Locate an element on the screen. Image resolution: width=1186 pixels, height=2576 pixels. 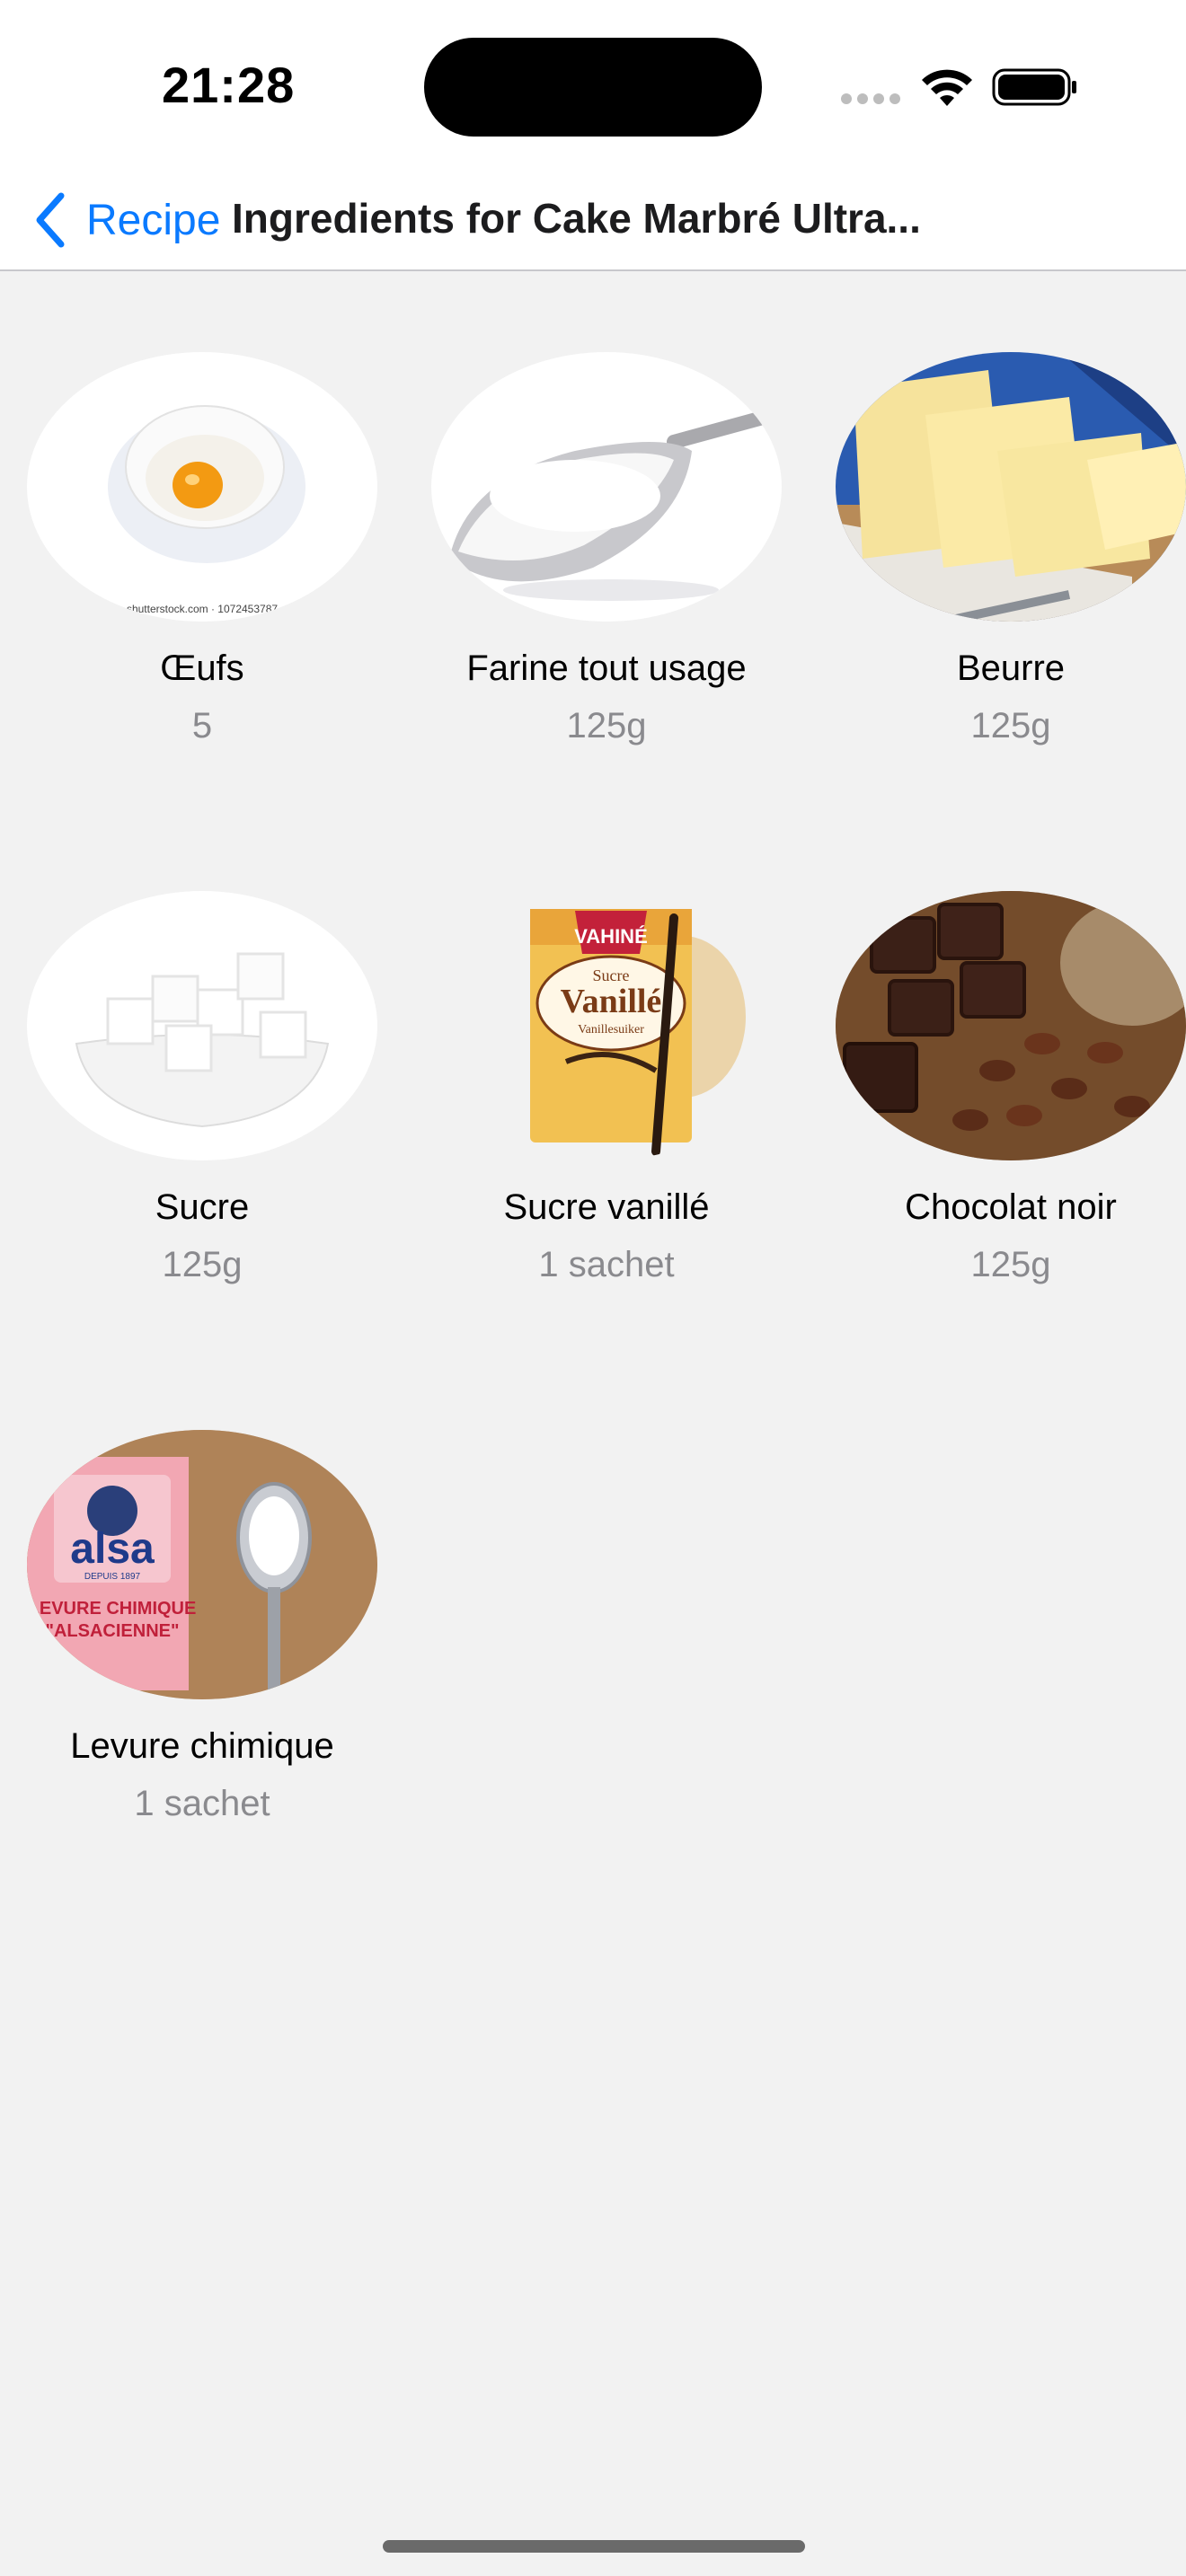
packet-label-line1: Sucre is located at coordinates (611, 975).